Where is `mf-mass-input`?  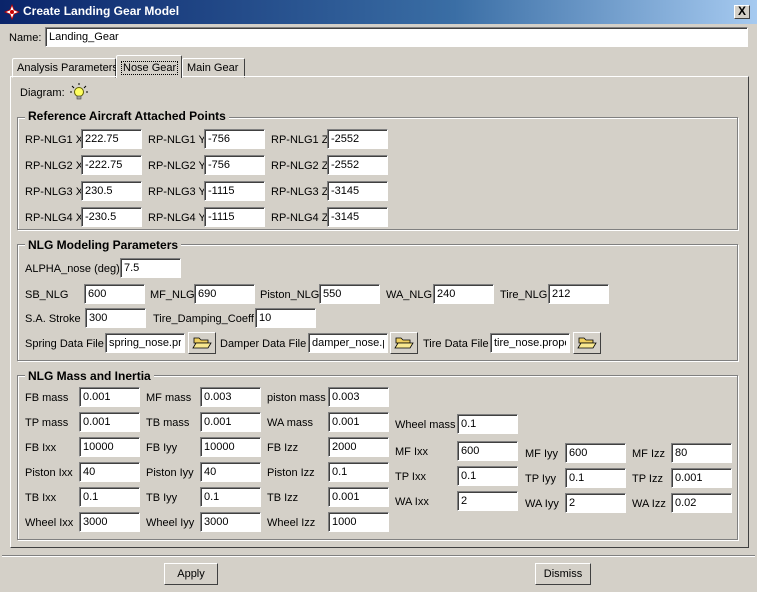 mf-mass-input is located at coordinates (230, 397).